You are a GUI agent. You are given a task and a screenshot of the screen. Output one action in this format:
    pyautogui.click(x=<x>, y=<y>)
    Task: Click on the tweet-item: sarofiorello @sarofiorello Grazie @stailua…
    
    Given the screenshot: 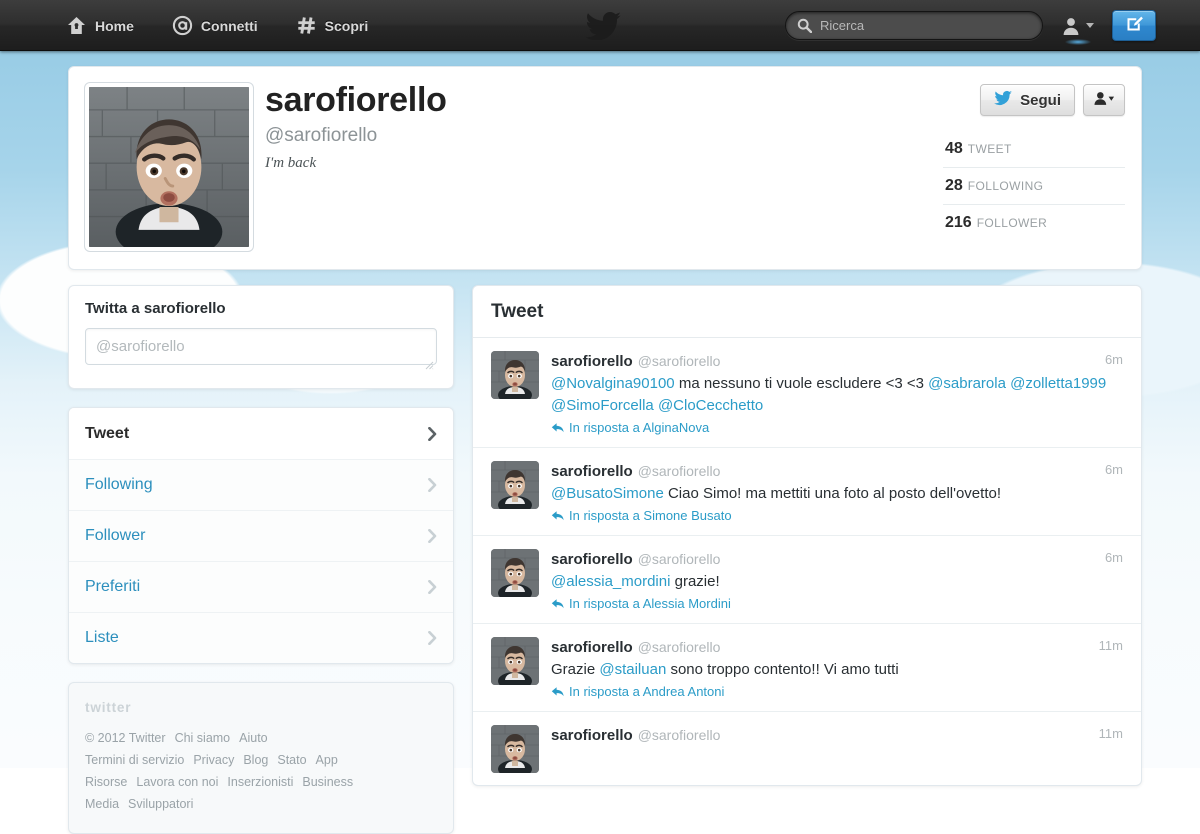 What is the action you would take?
    pyautogui.click(x=807, y=667)
    